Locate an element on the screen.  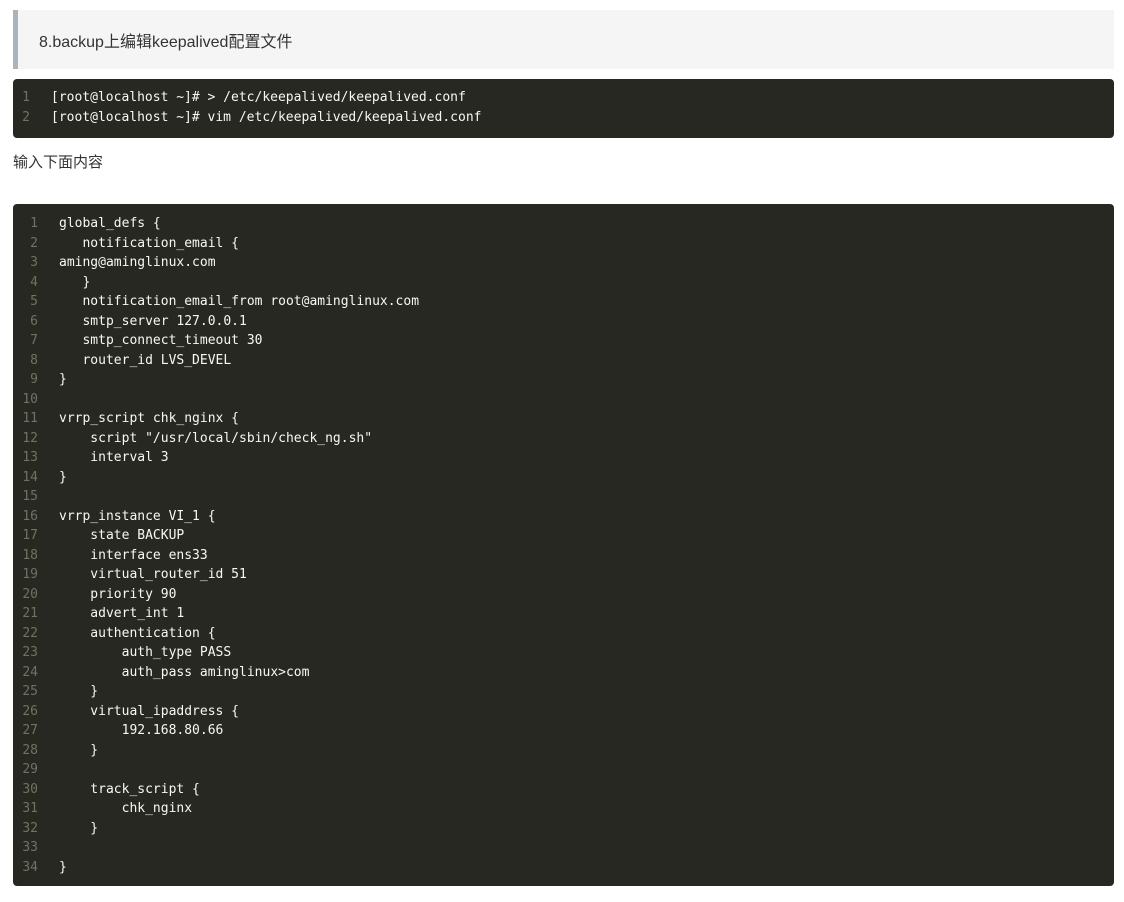
code-line: 21 advert_int 1 is located at coordinates (563, 614).